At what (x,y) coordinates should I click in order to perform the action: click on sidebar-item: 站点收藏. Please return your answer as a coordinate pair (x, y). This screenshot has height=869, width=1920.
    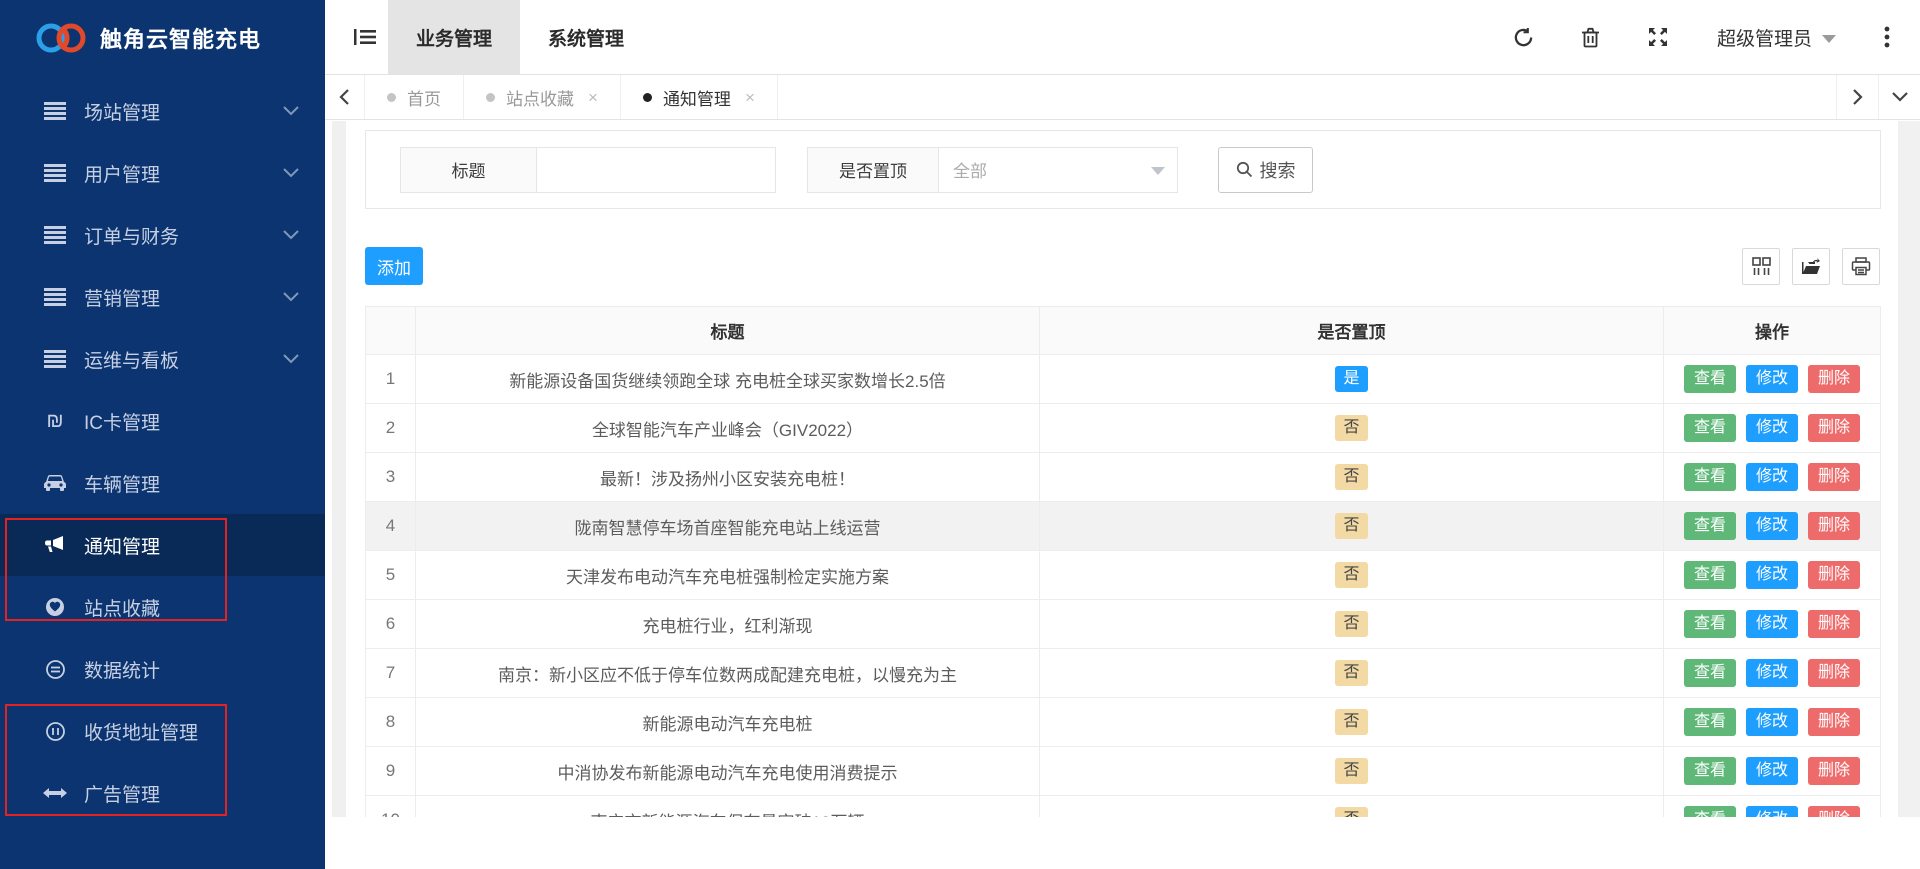
    Looking at the image, I should click on (162, 607).